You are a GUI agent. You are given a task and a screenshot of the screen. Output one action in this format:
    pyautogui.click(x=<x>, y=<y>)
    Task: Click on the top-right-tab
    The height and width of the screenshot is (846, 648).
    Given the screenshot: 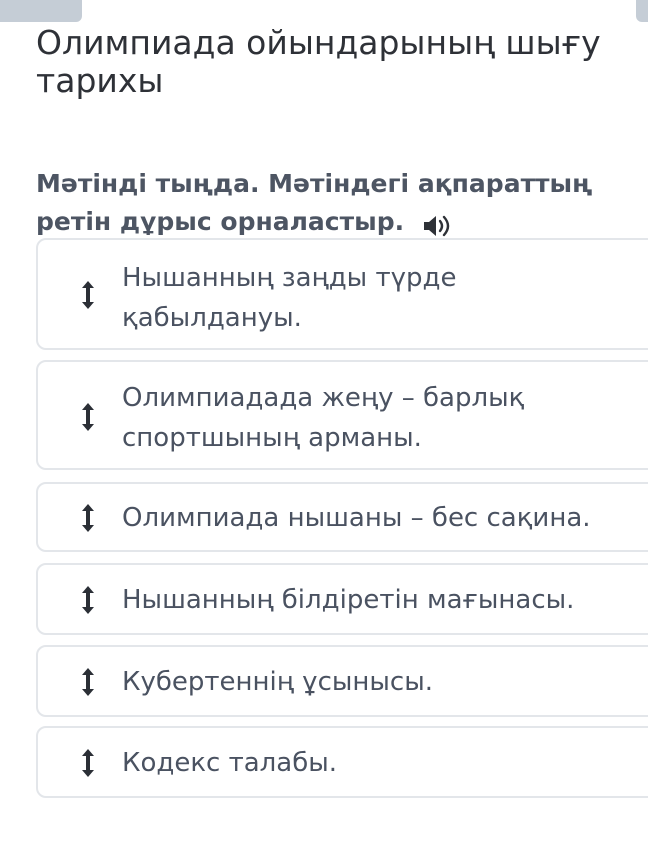 What is the action you would take?
    pyautogui.click(x=642, y=11)
    